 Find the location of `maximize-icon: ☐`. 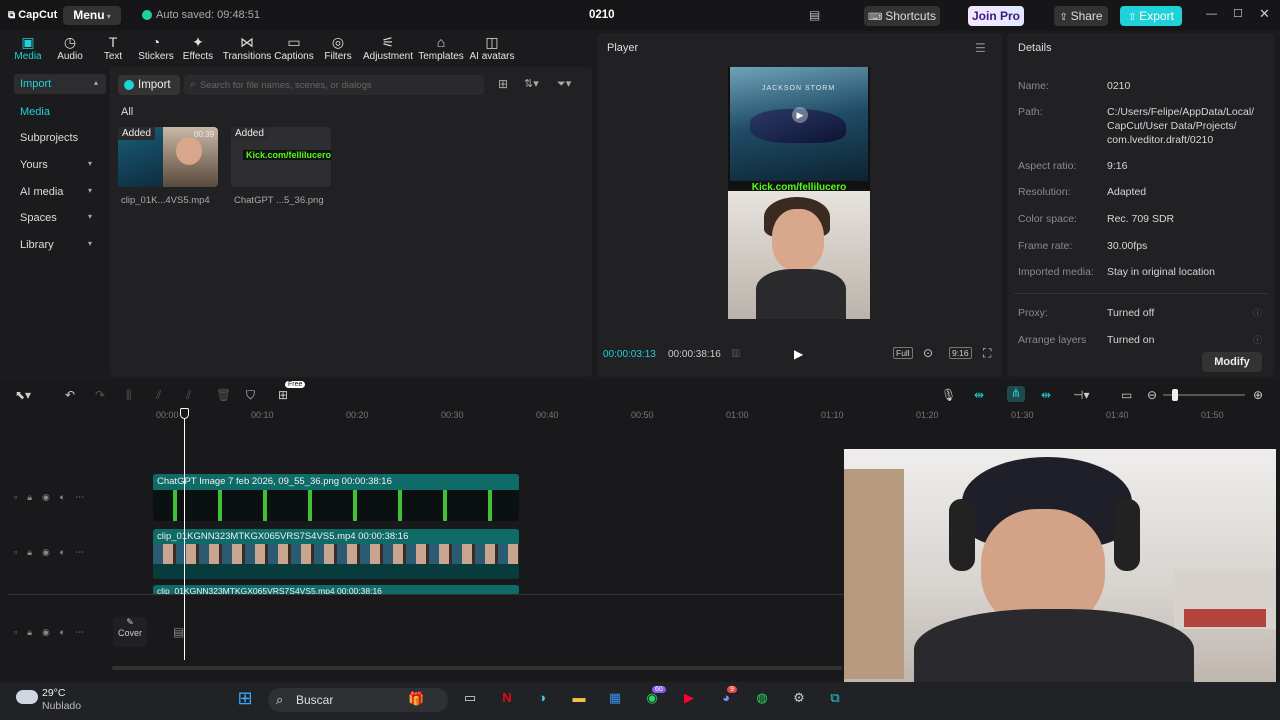

maximize-icon: ☐ is located at coordinates (1238, 13).